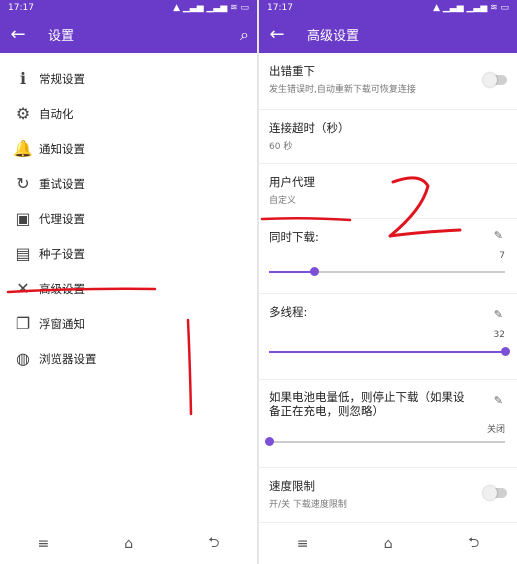 This screenshot has height=564, width=517. Describe the element at coordinates (388, 34) in the screenshot. I see `app-bar: ← 高级设置` at that location.